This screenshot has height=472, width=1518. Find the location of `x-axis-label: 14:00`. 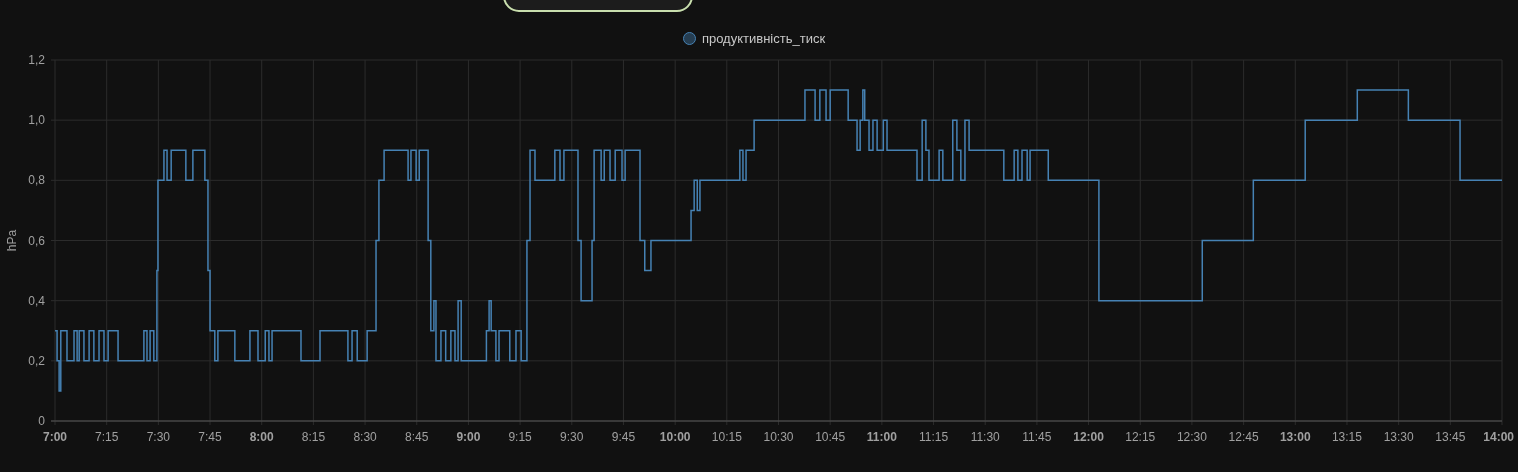

x-axis-label: 14:00 is located at coordinates (1498, 437).